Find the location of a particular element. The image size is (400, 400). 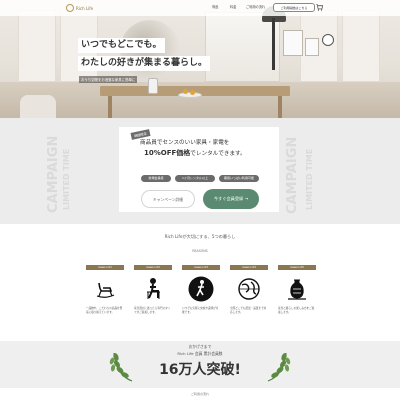

feature-description: いつでも気軽に交換や返却が可能です。 is located at coordinates (200, 310).